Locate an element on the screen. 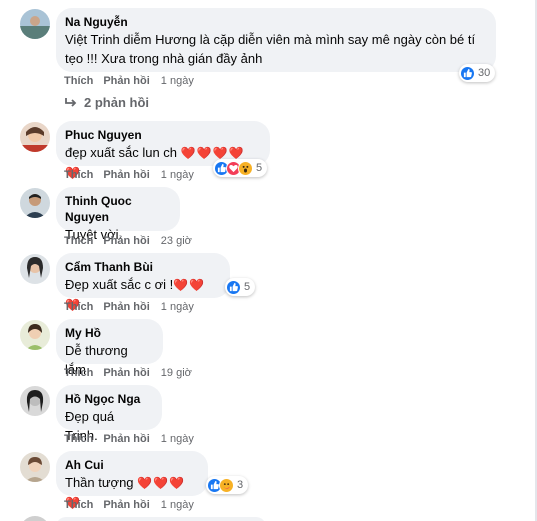 Image resolution: width=537 pixels, height=521 pixels. comment-bubble: Cẩm Thanh Bùi Đẹp xuất sắc c ơi !❤️❤️❤️ is located at coordinates (143, 282).